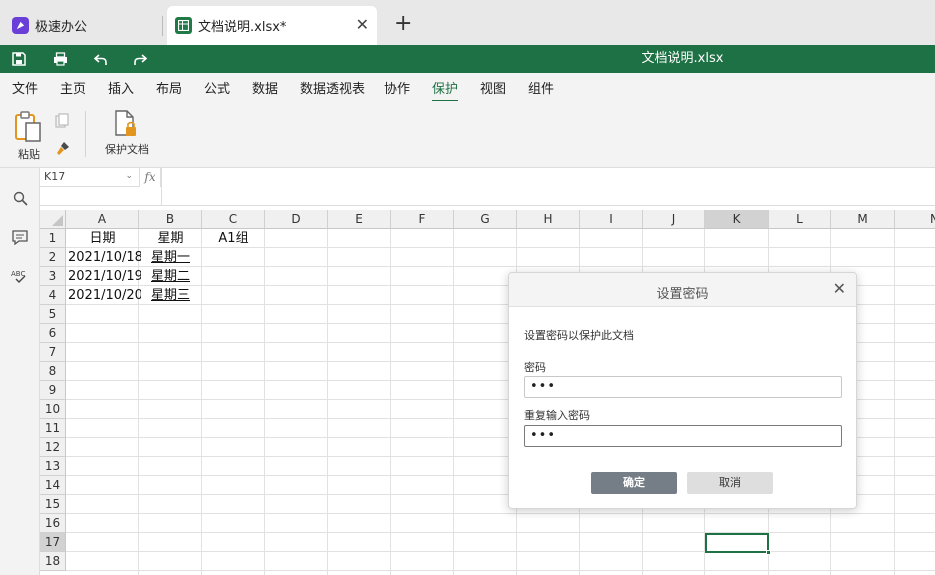  Describe the element at coordinates (467, 22) in the screenshot. I see `browser-tab-bar: 极速办公 文档说明.xlsx* ✕ +` at that location.